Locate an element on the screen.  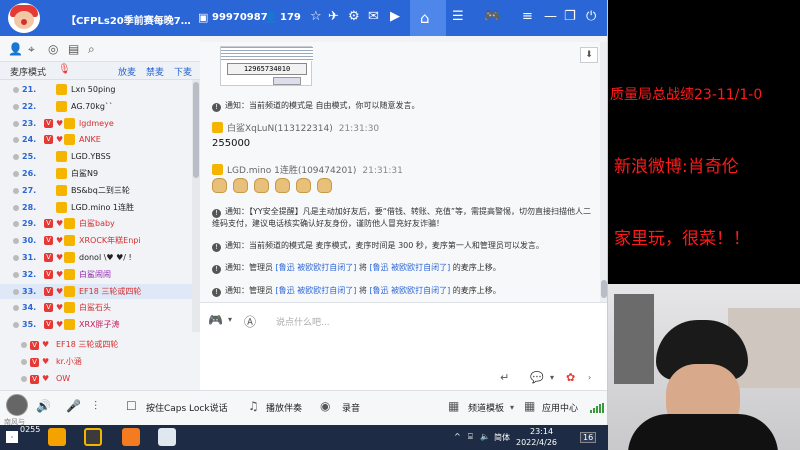
queue-item: 30. V ♥ XROCK年糕Enpi is located at coordinates (96, 241).